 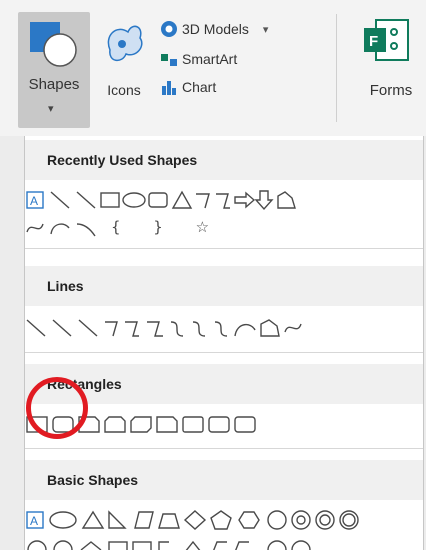 I want to click on icons-icon, so click(x=125, y=43).